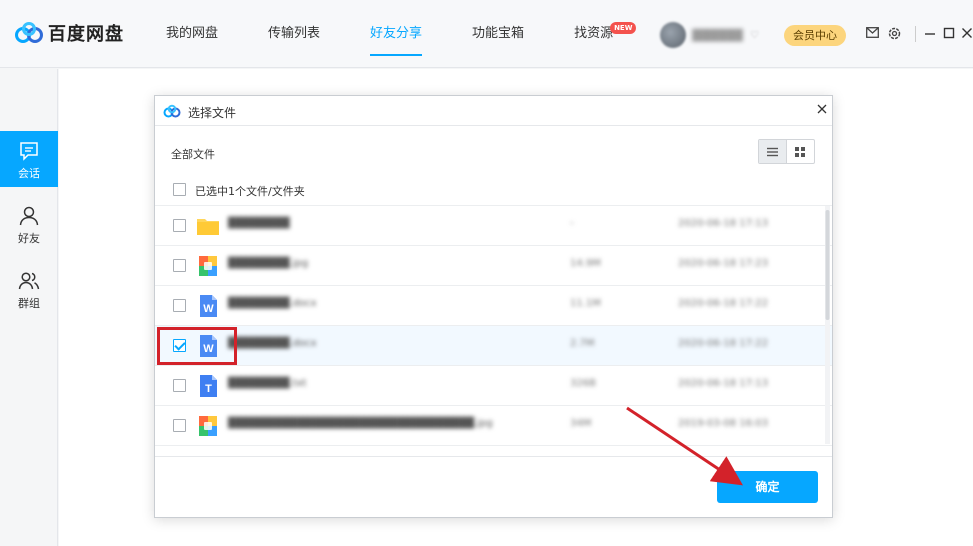 This screenshot has height=546, width=973. Describe the element at coordinates (493, 189) in the screenshot. I see `list-header: 已选中1个文件/文件夹` at that location.